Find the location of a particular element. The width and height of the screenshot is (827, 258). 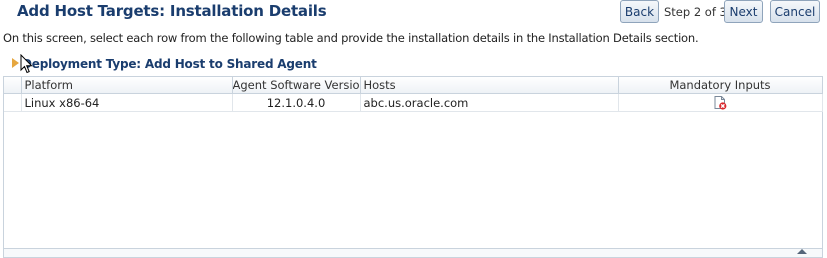

back-button: Back is located at coordinates (639, 11).